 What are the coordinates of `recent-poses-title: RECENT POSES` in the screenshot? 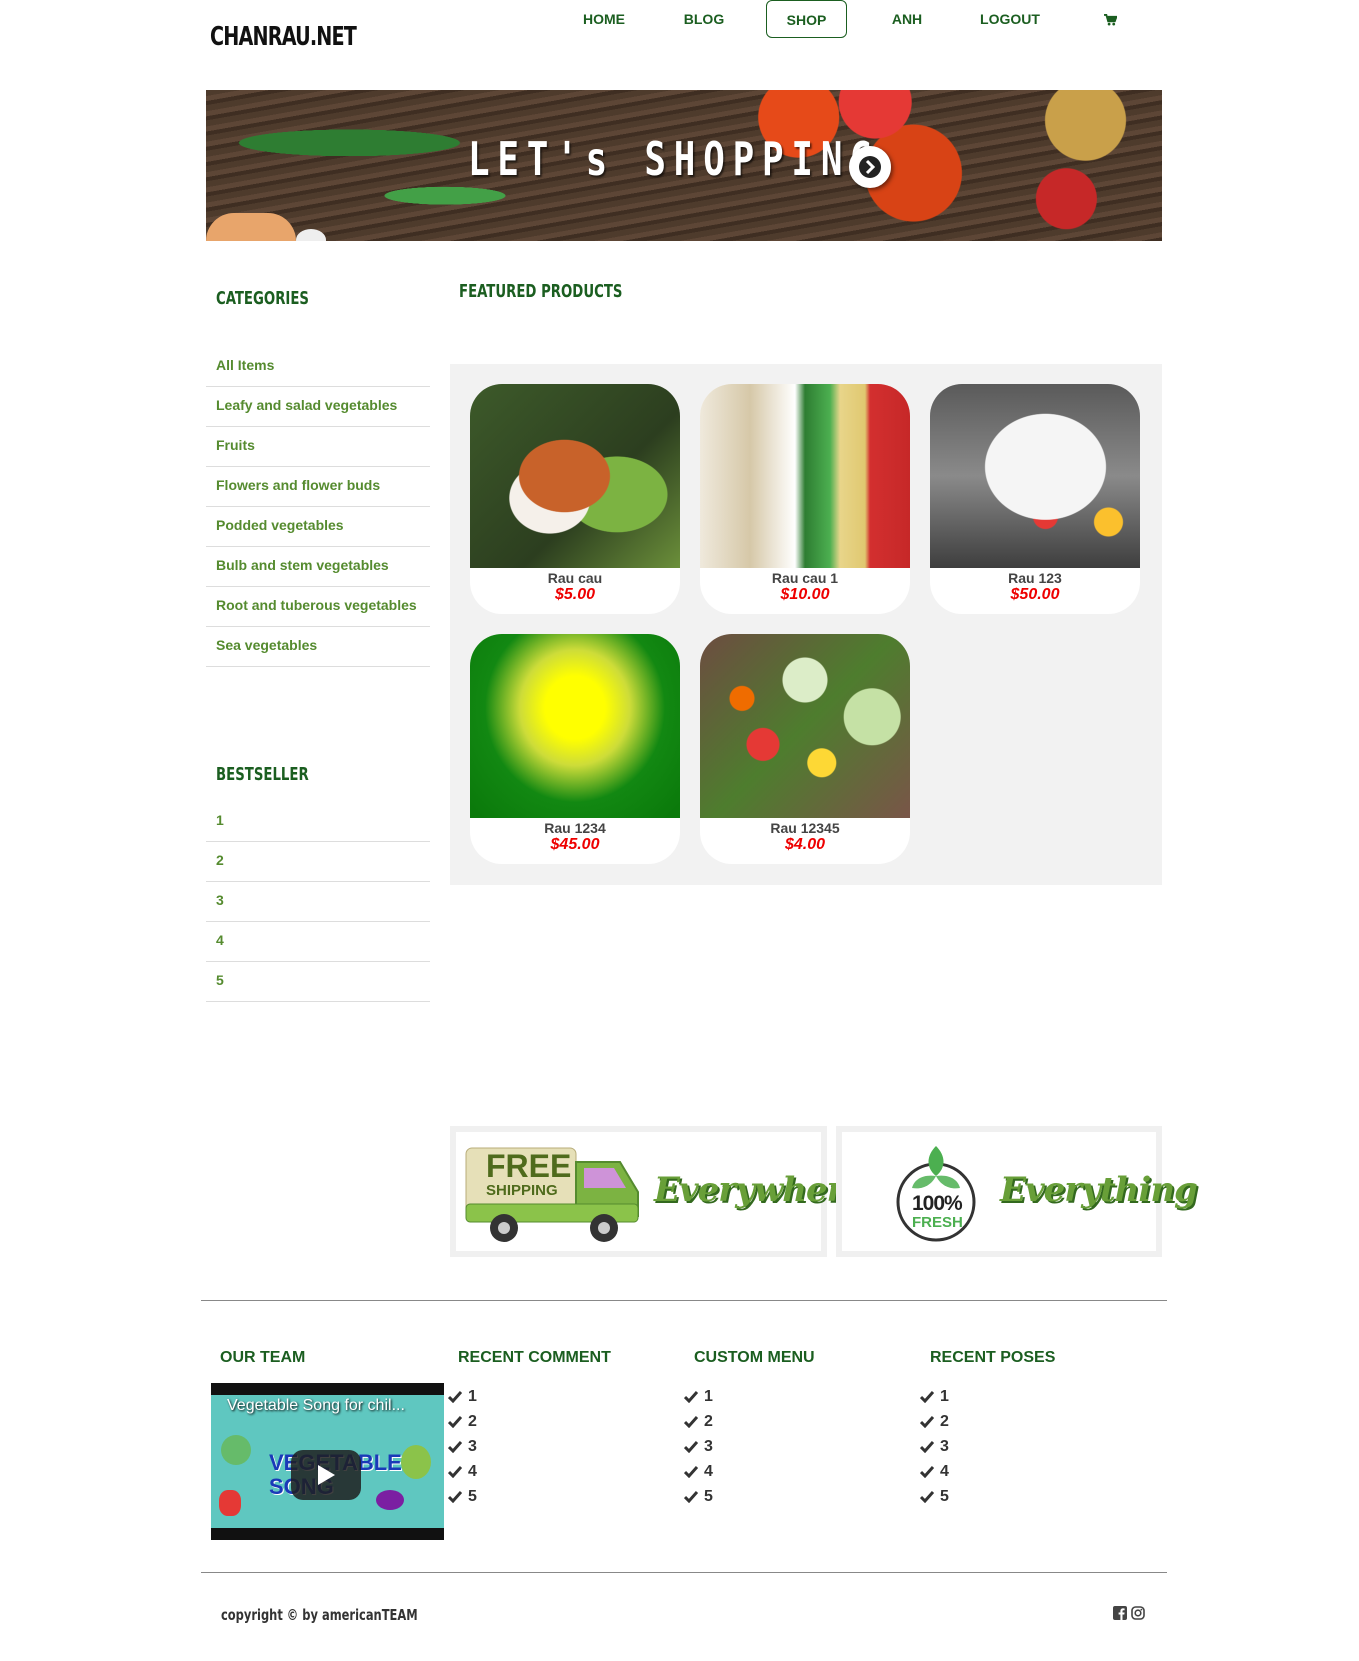 It's located at (993, 1357).